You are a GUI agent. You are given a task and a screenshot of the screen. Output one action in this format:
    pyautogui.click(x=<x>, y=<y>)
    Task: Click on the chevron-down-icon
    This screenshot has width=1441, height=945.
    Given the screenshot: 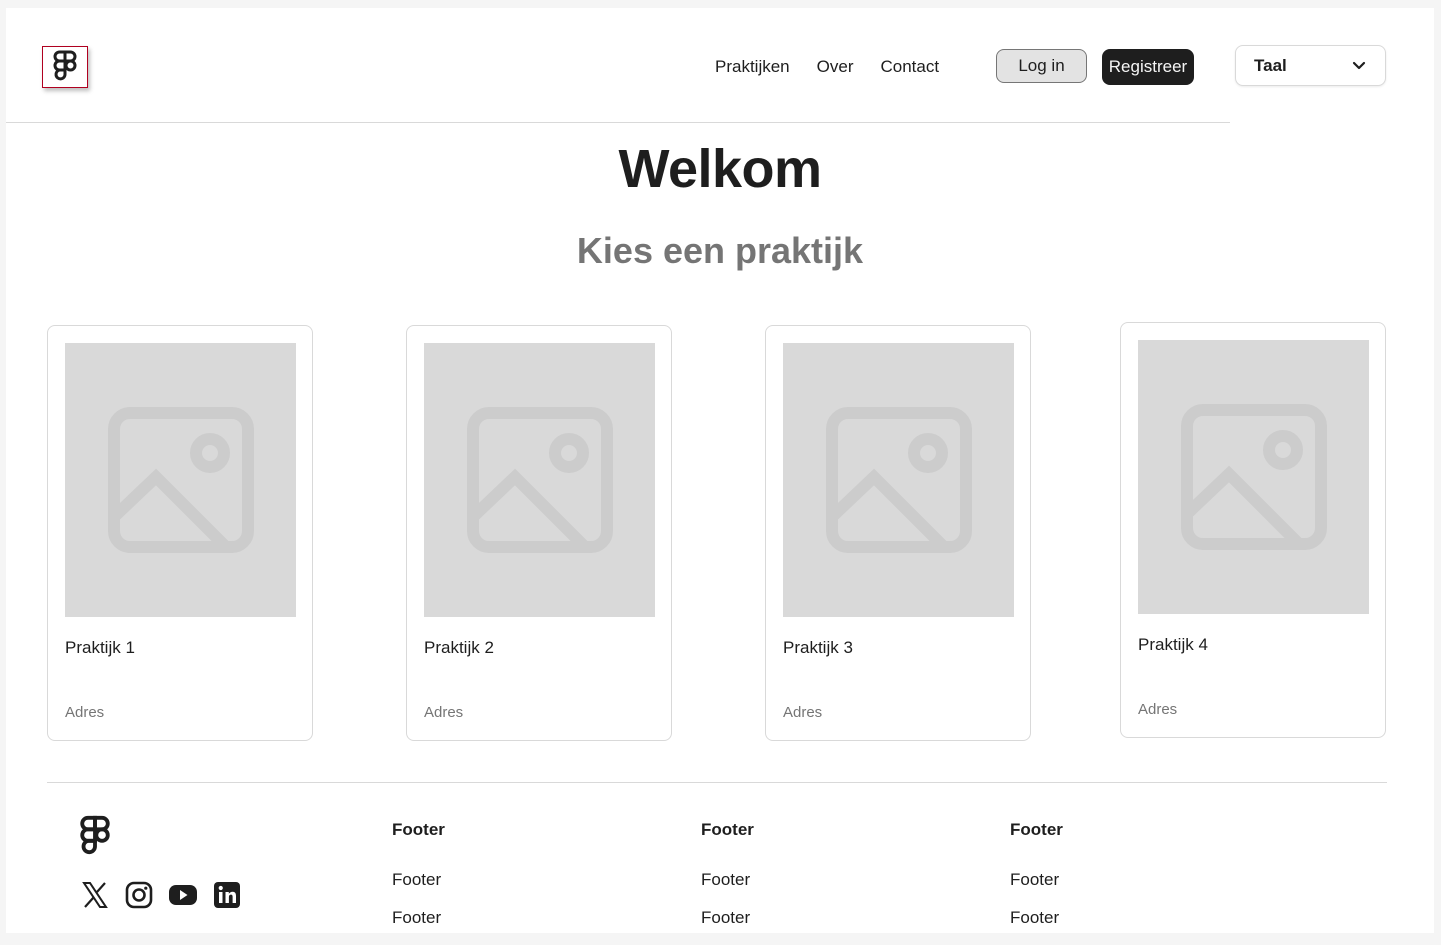 What is the action you would take?
    pyautogui.click(x=1359, y=65)
    